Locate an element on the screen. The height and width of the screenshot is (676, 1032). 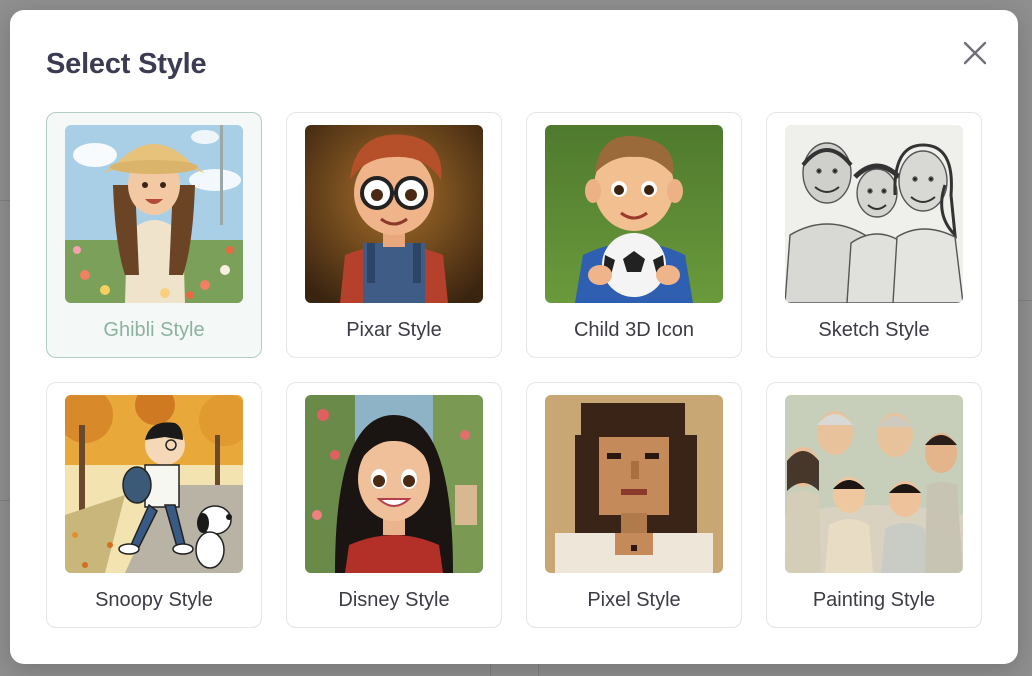
style-card-pixel: Pixel Style is located at coordinates (634, 505).